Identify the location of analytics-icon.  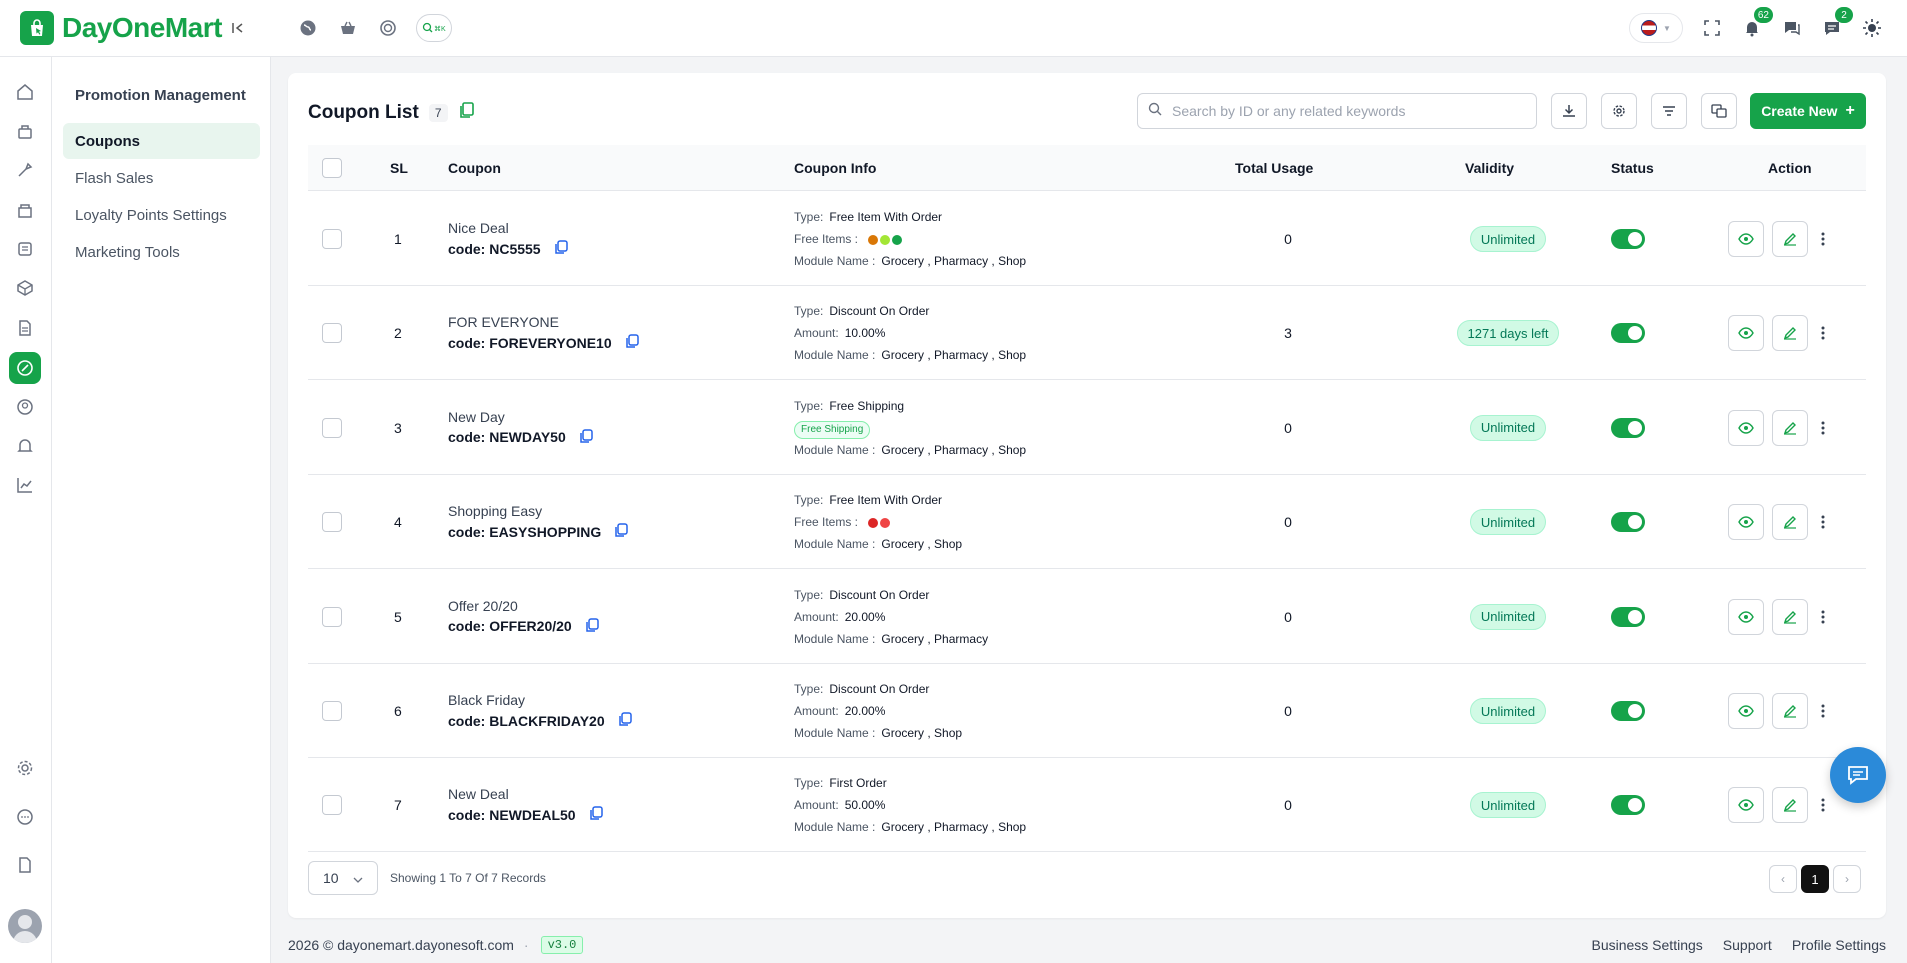
(25, 485).